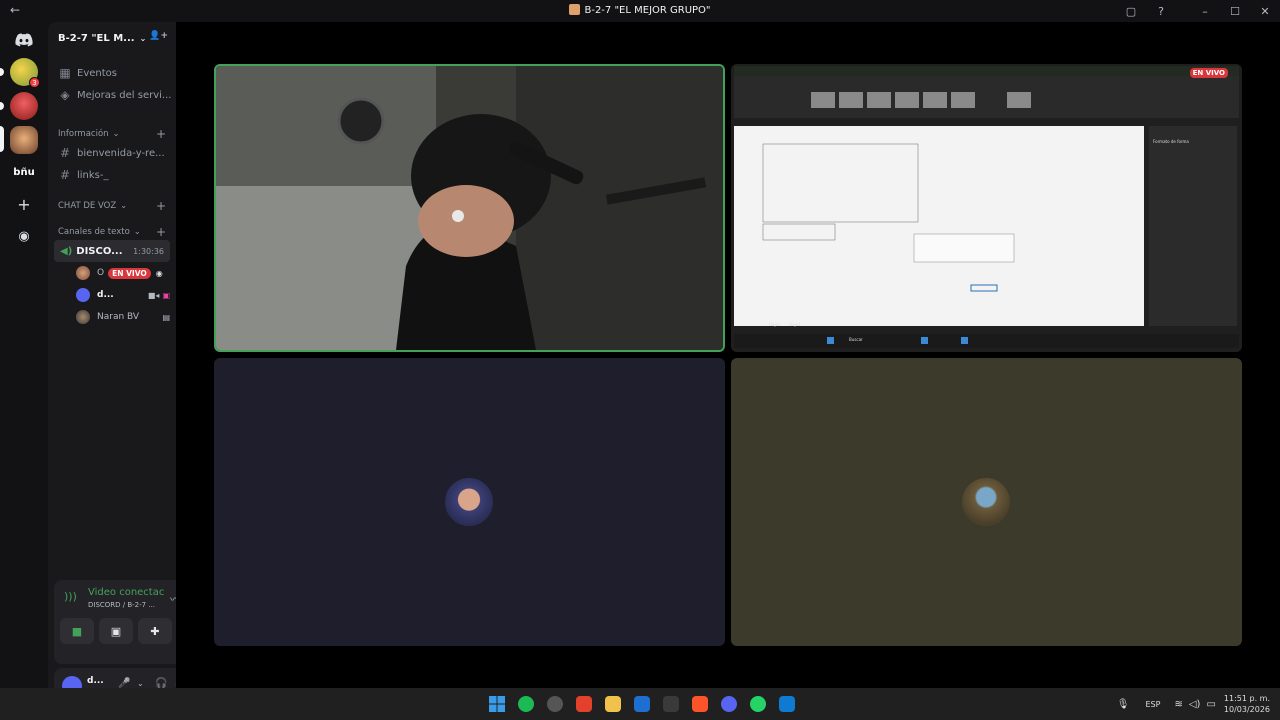  I want to click on help-icon: ?, so click(1161, 11).